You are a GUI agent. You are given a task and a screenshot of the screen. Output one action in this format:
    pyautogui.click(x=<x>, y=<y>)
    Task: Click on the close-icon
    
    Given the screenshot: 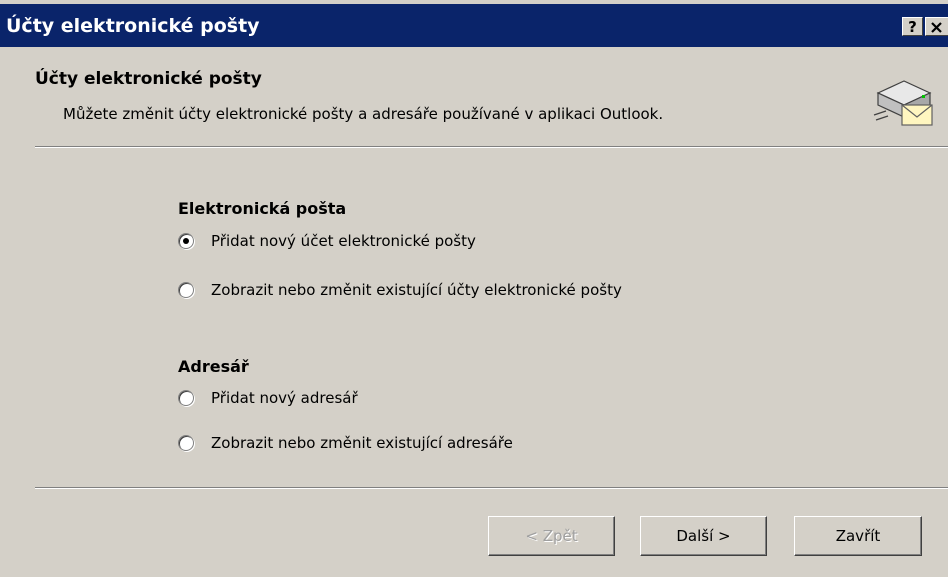 What is the action you would take?
    pyautogui.click(x=937, y=27)
    